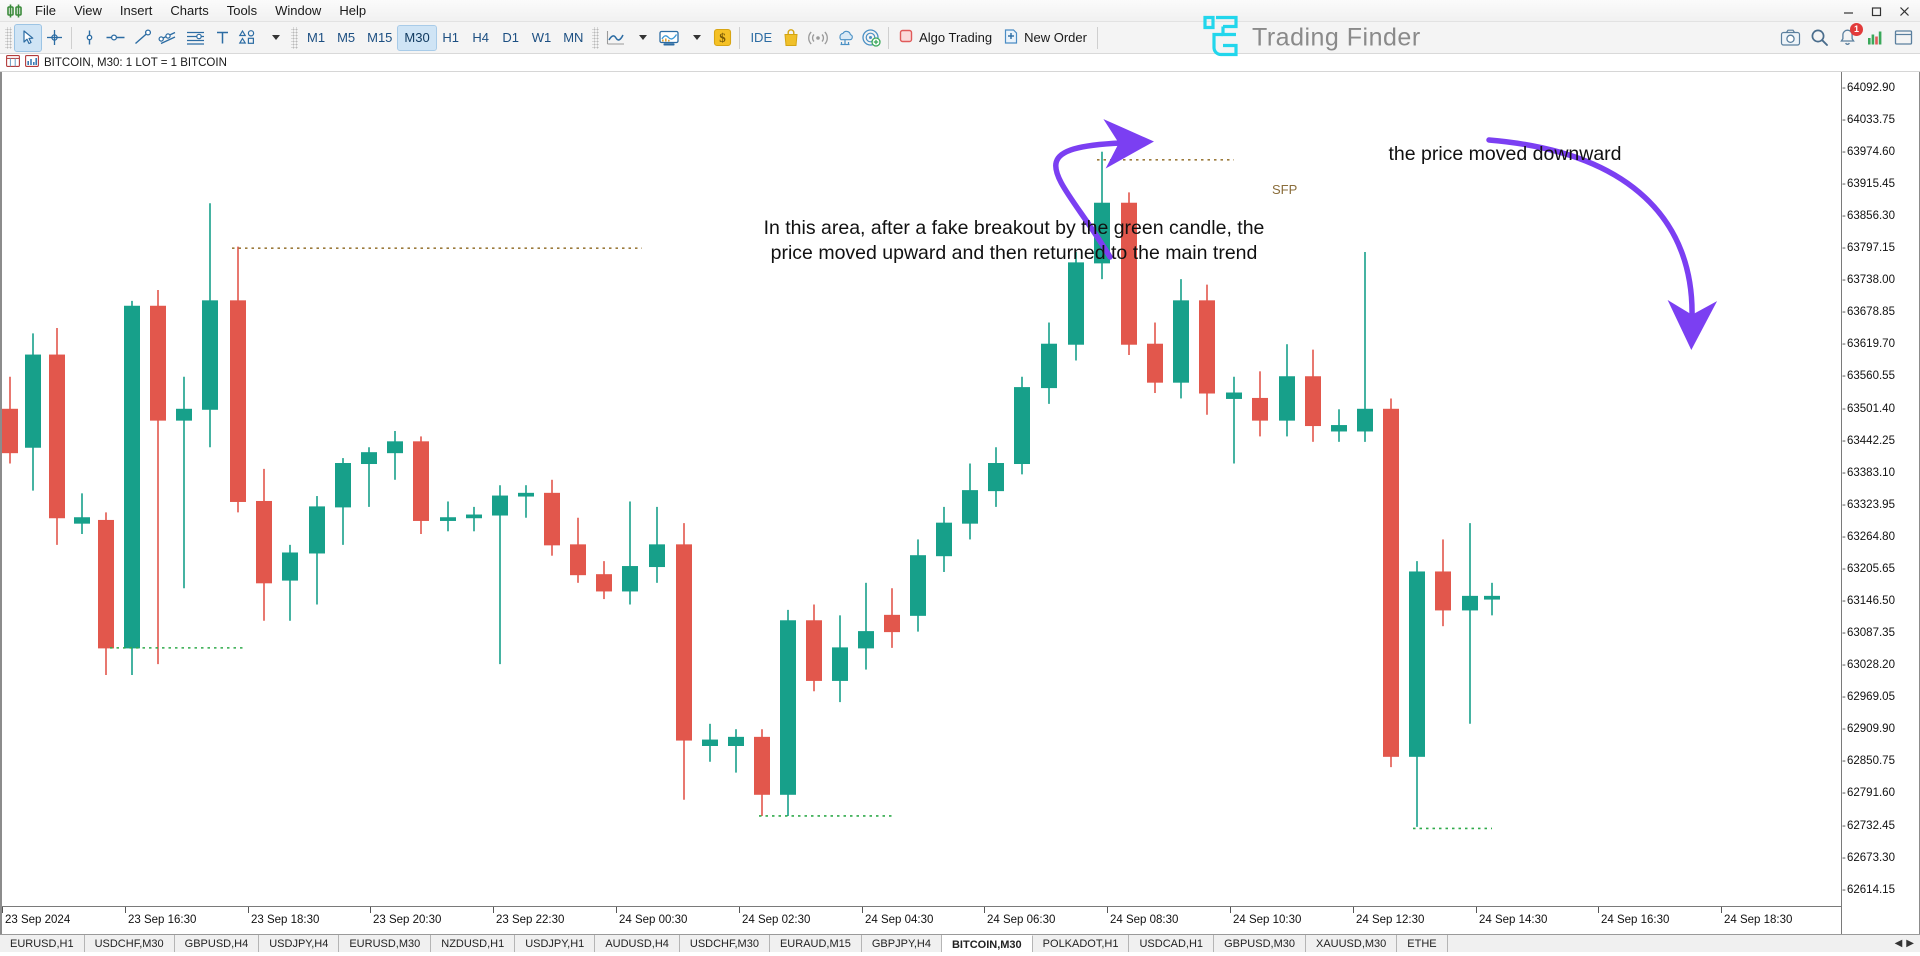 The width and height of the screenshot is (1920, 956). What do you see at coordinates (1045, 38) in the screenshot?
I see `new-order-button: New Order` at bounding box center [1045, 38].